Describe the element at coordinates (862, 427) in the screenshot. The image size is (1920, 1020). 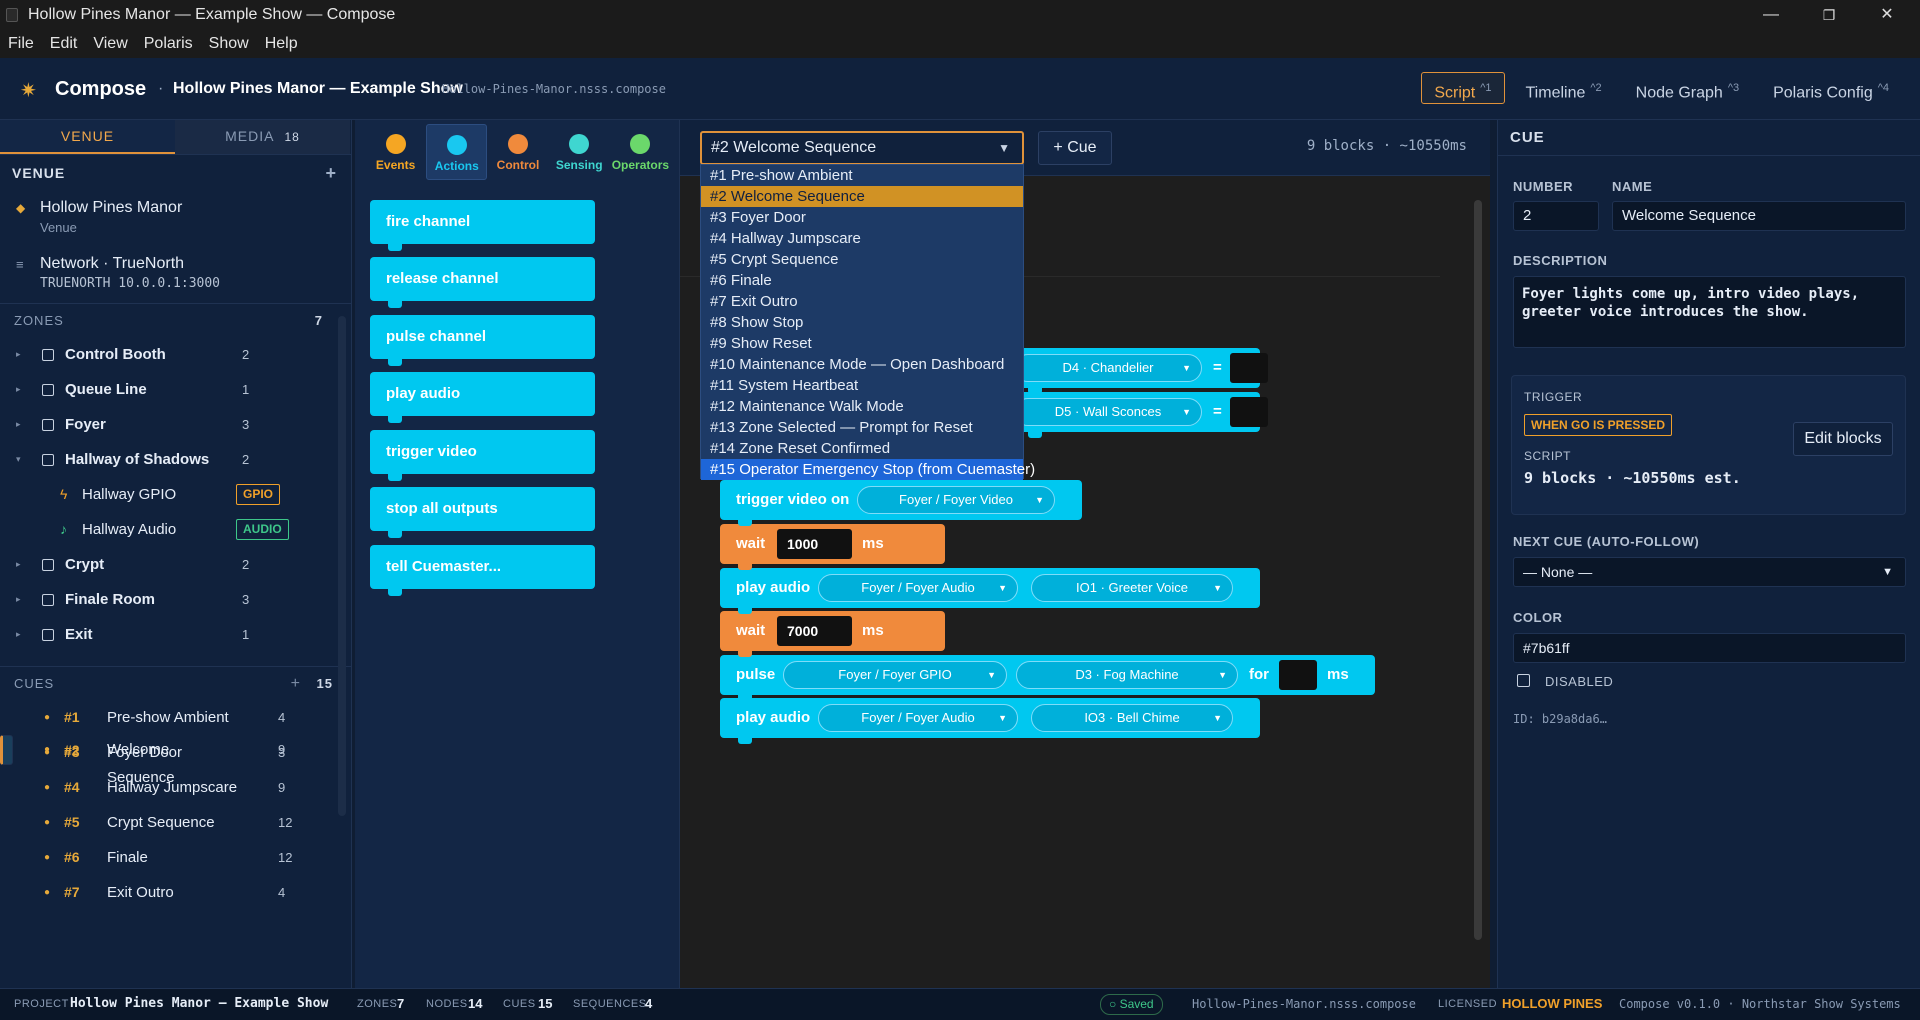
I see `dropdown-option: #13 Zone Selected — Prompt for Reset` at that location.